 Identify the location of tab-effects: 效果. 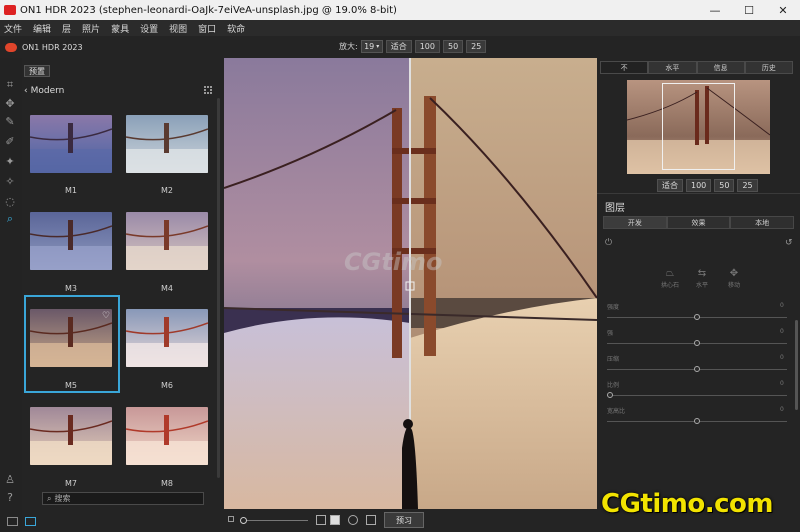
(698, 222).